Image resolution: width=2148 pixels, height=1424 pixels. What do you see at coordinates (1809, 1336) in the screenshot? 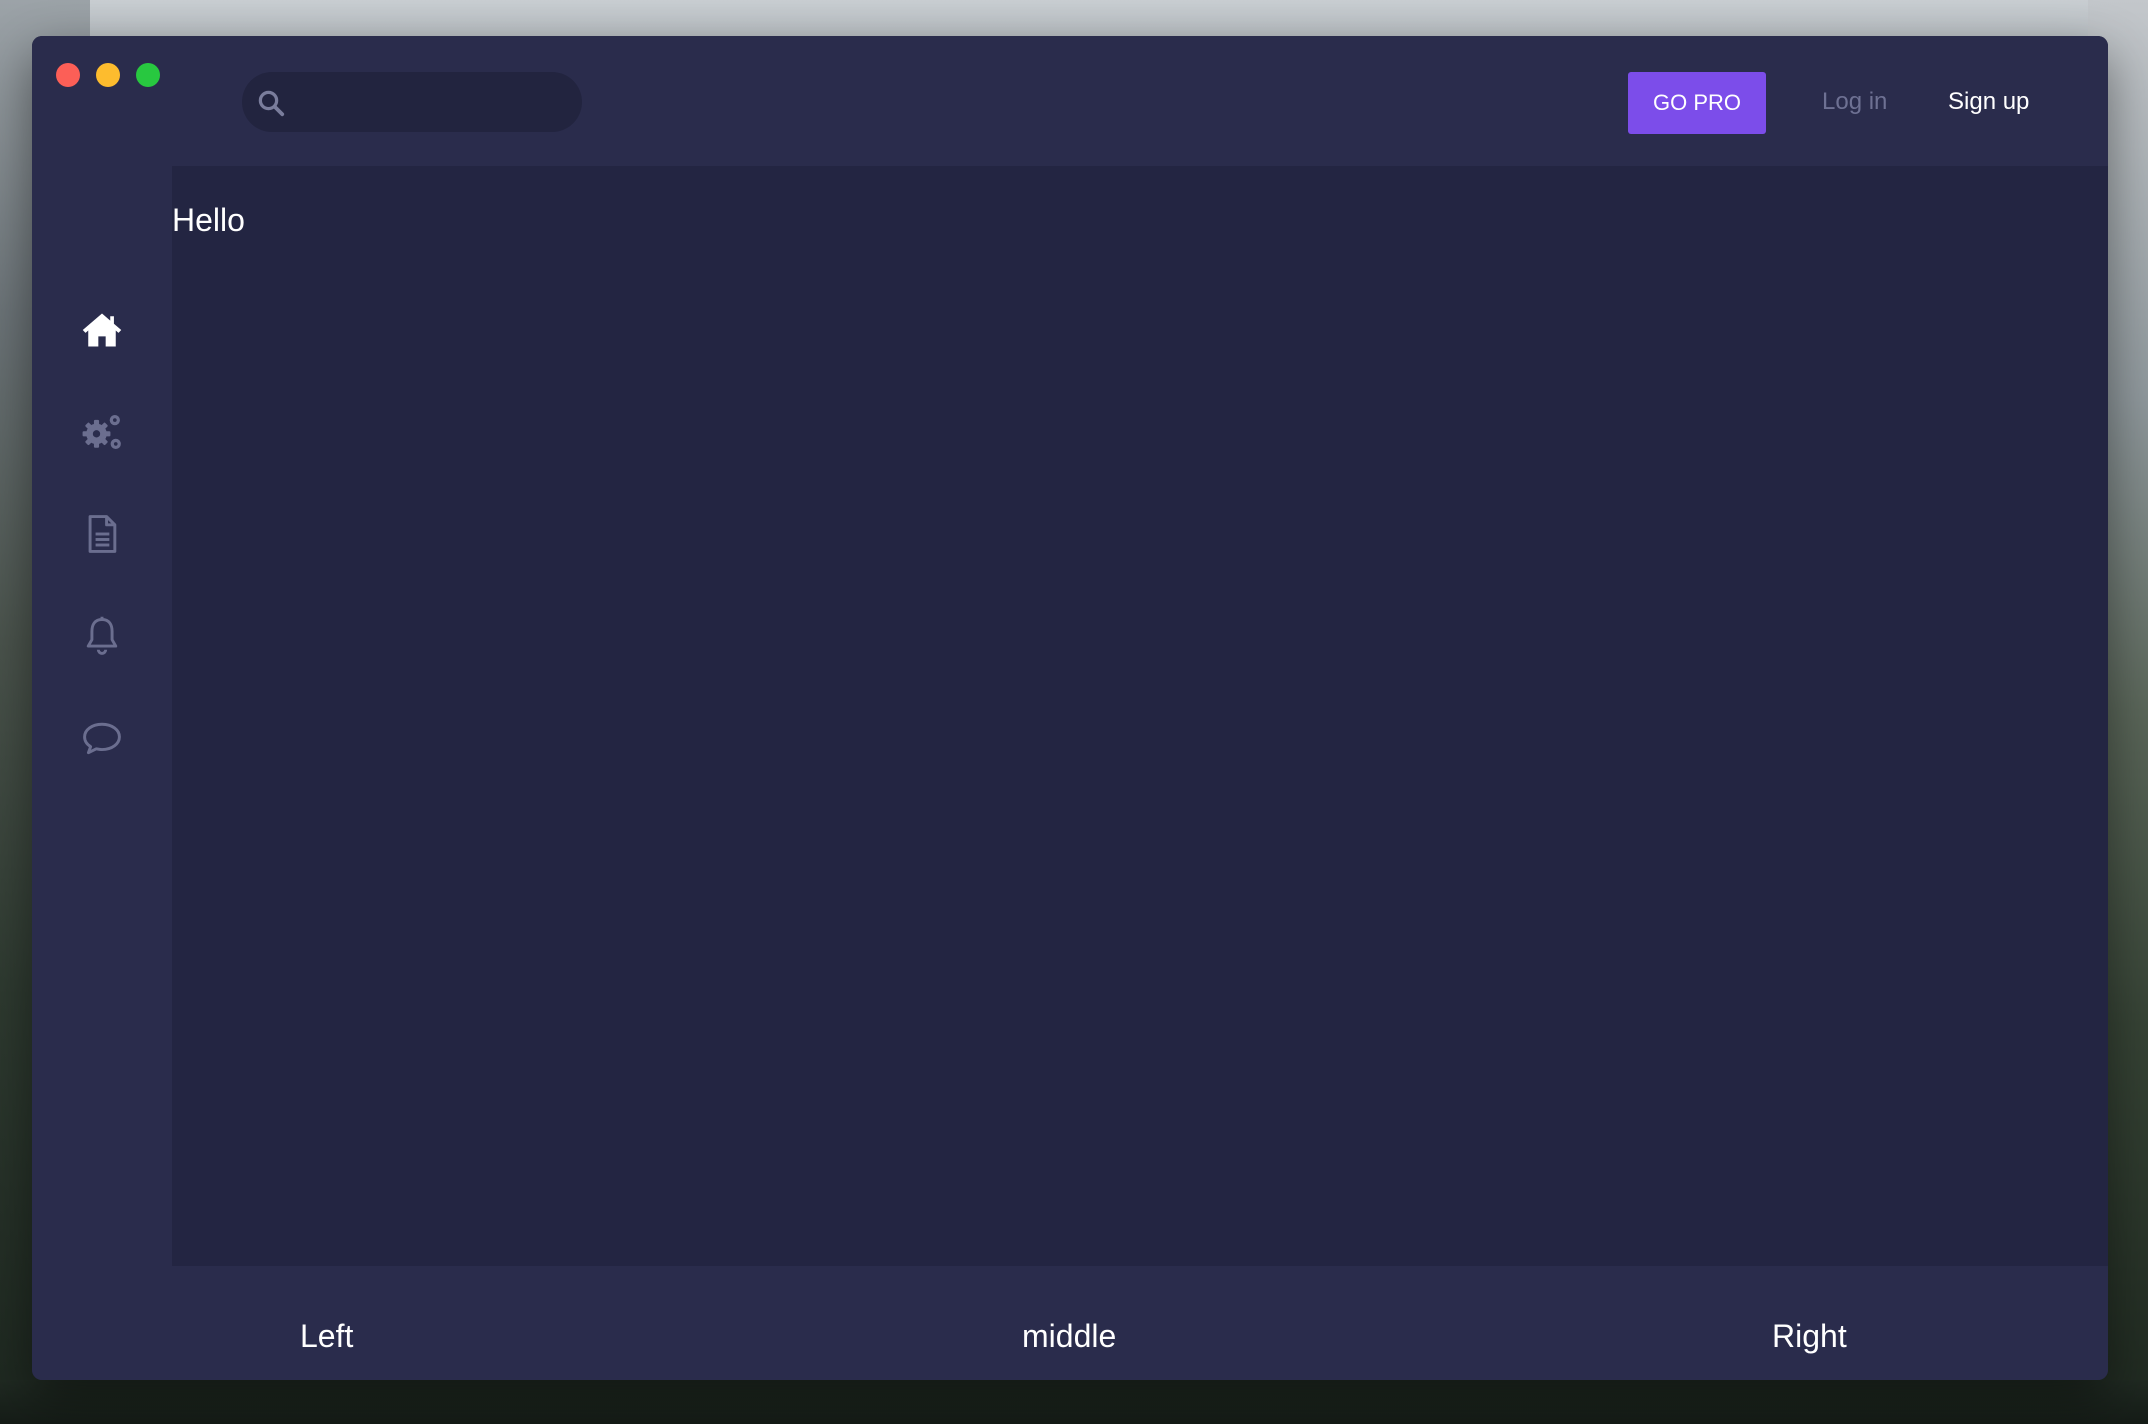
I see `footer-right-label: Right` at bounding box center [1809, 1336].